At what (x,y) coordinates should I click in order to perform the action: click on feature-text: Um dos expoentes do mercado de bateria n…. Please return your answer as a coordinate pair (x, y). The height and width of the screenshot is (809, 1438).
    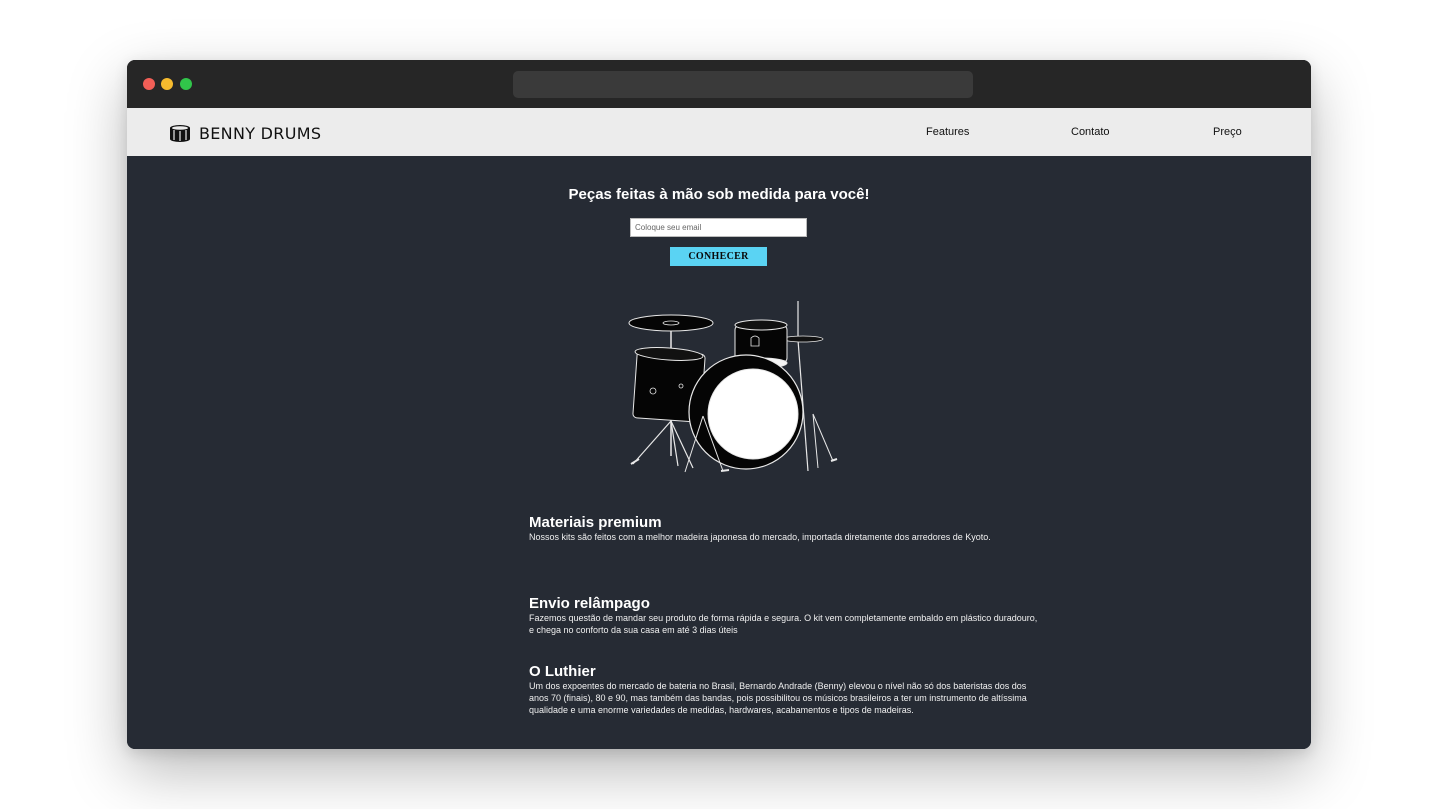
    Looking at the image, I should click on (778, 698).